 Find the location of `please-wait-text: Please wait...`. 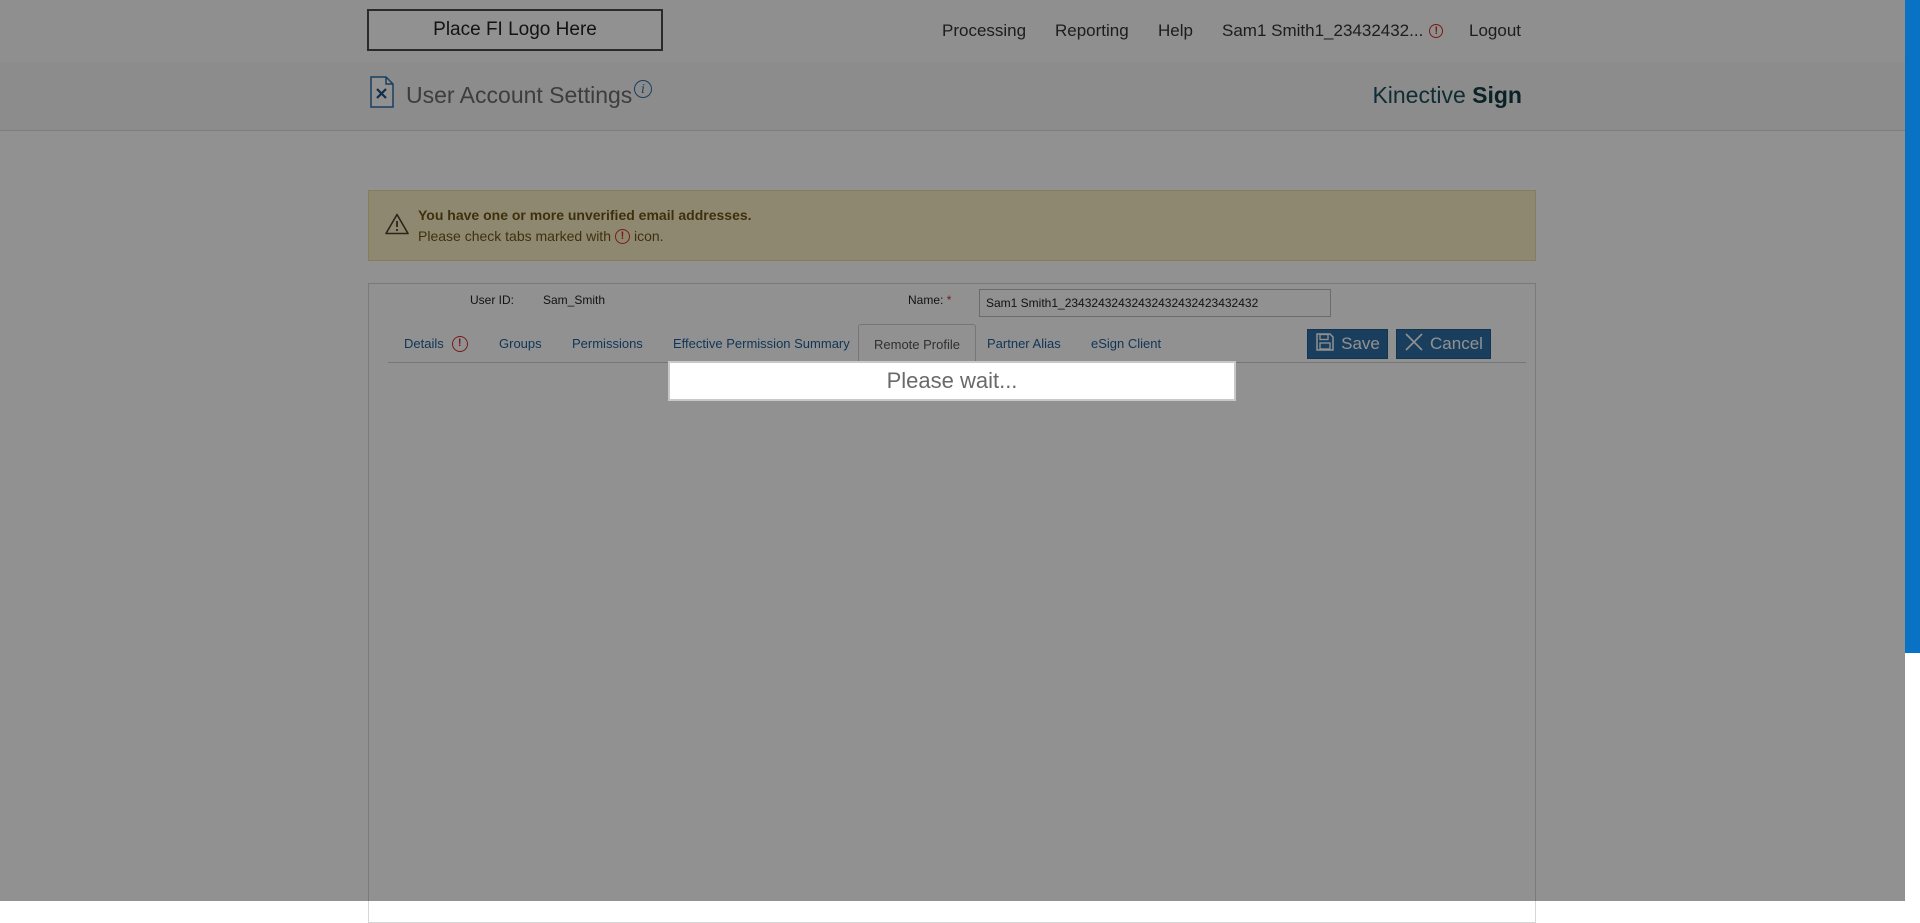

please-wait-text: Please wait... is located at coordinates (952, 380).